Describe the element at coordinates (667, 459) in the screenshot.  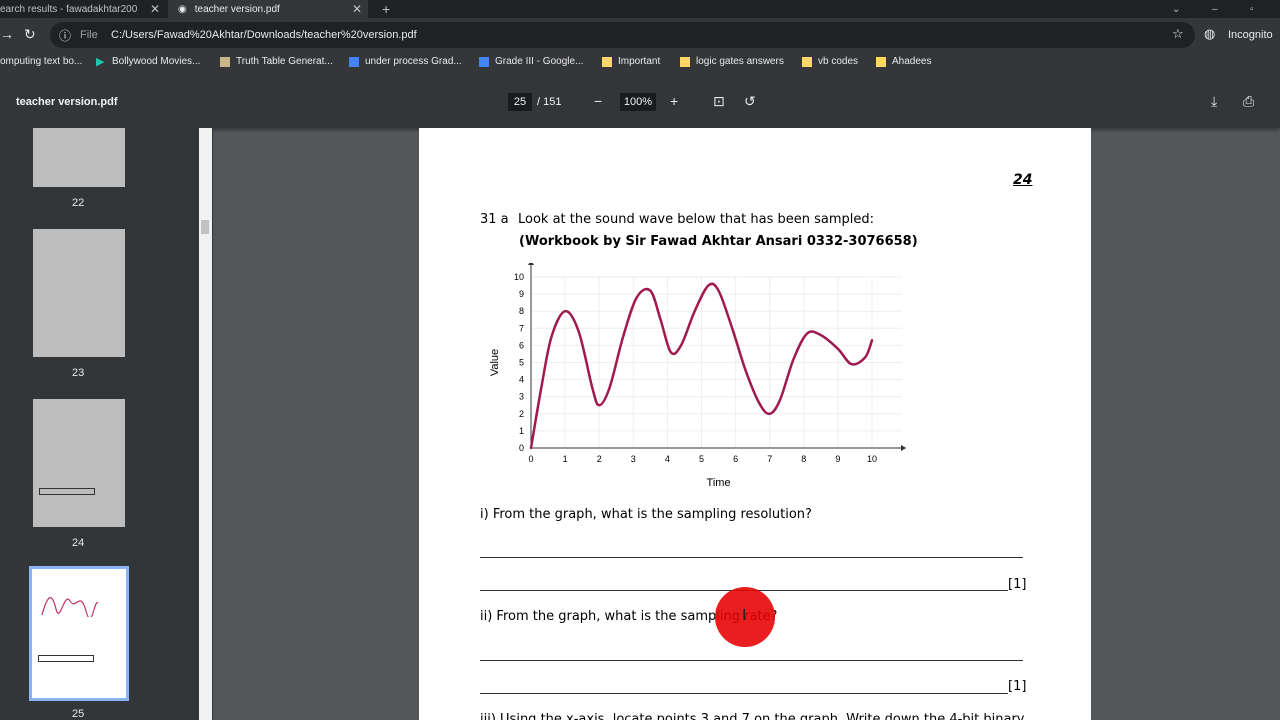
I see `x-tick-label: 4` at that location.